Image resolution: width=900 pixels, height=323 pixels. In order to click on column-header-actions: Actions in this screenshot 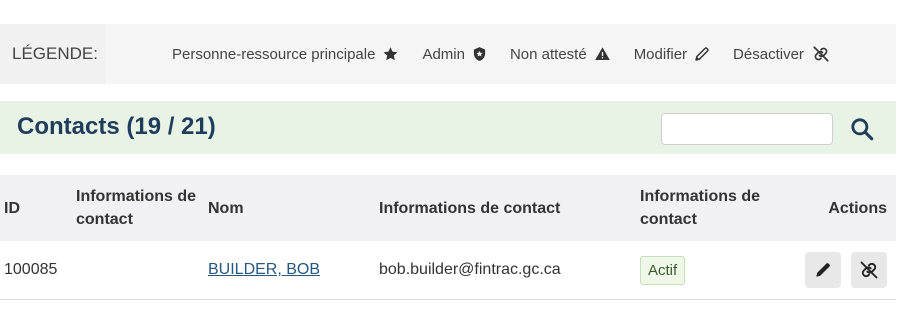, I will do `click(829, 208)`.